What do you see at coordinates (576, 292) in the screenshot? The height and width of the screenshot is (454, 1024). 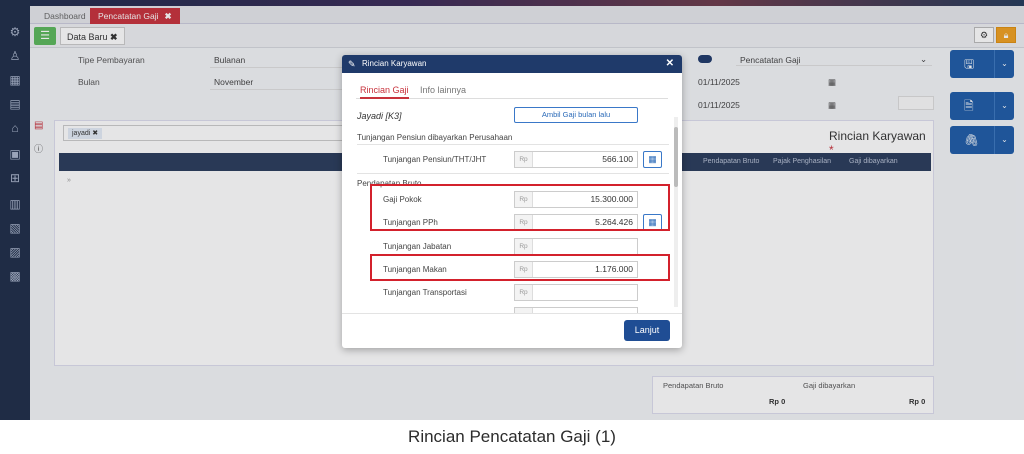 I see `tunjangan-transportasi-input: Rp` at bounding box center [576, 292].